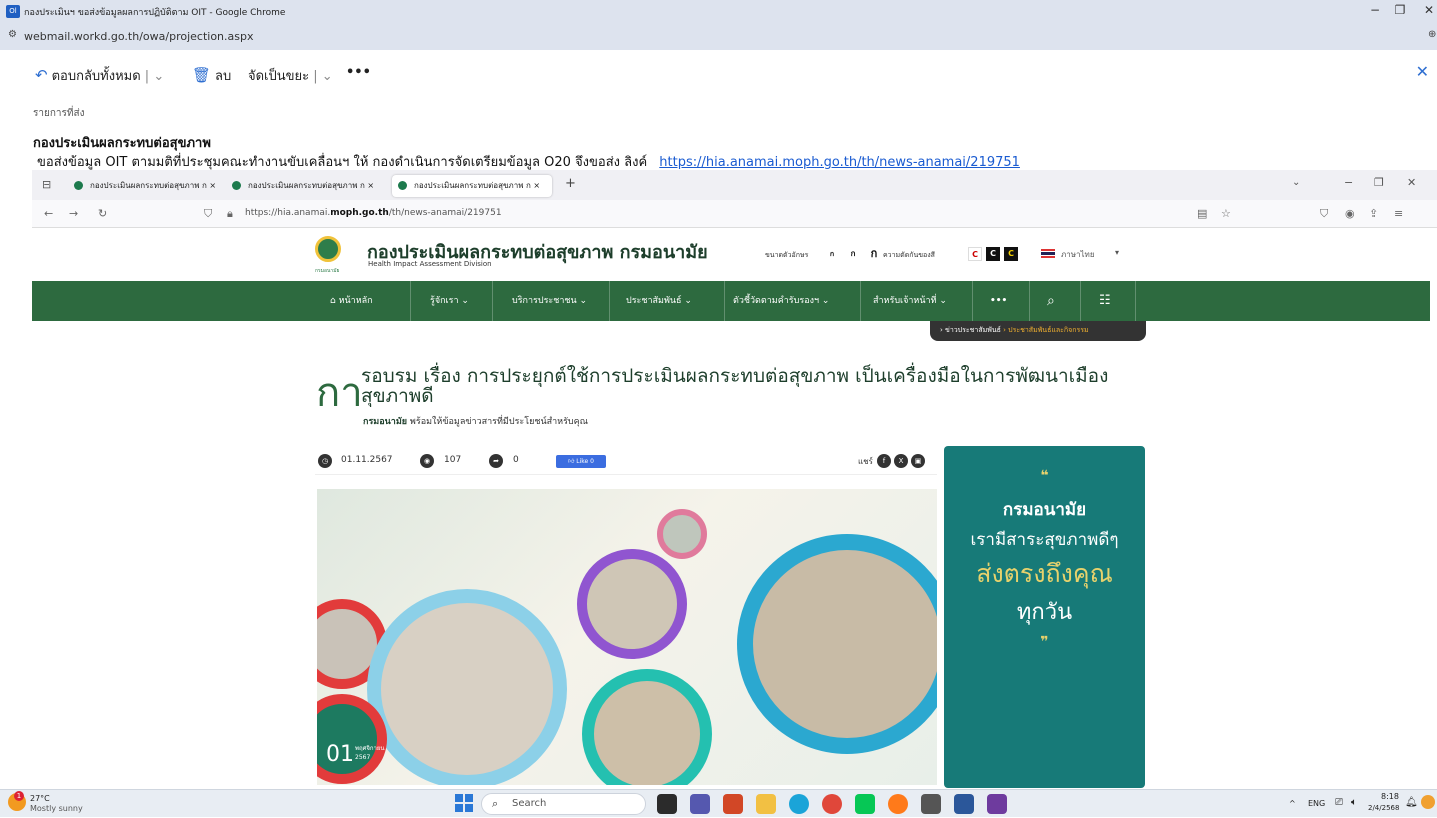 Image resolution: width=1437 pixels, height=818 pixels. Describe the element at coordinates (449, 301) in the screenshot. I see `nav-about: รู้จักเรา ⌄` at that location.